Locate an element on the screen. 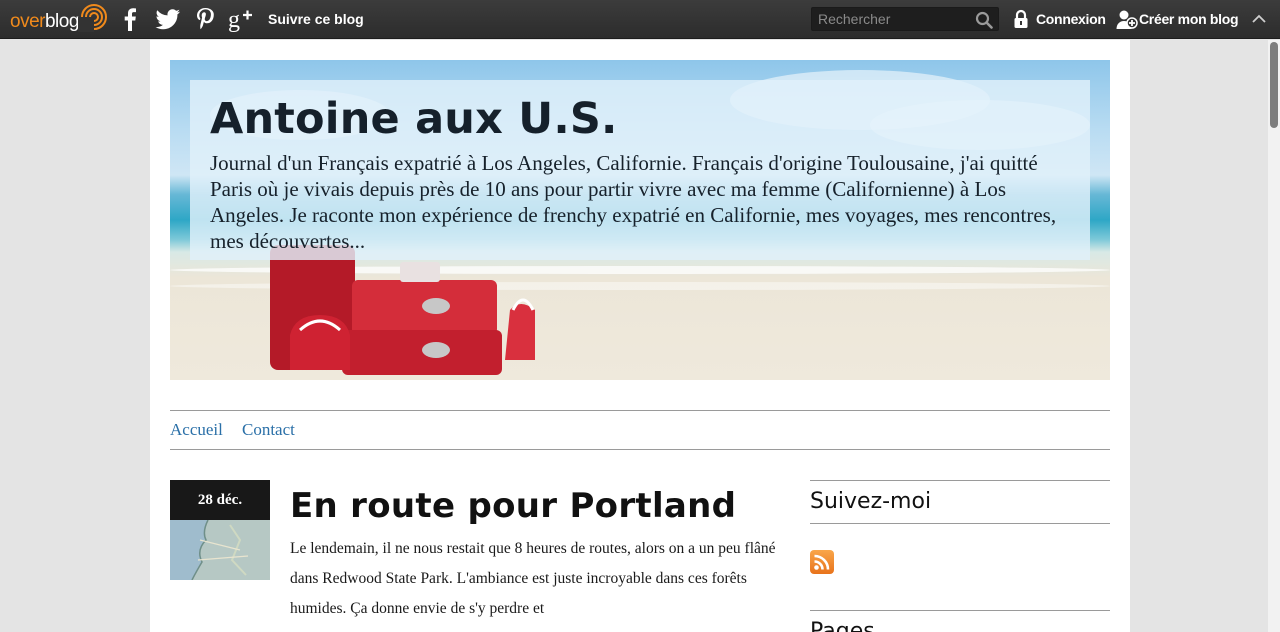 Image resolution: width=1280 pixels, height=632 pixels. logo-text: overblog is located at coordinates (44, 21).